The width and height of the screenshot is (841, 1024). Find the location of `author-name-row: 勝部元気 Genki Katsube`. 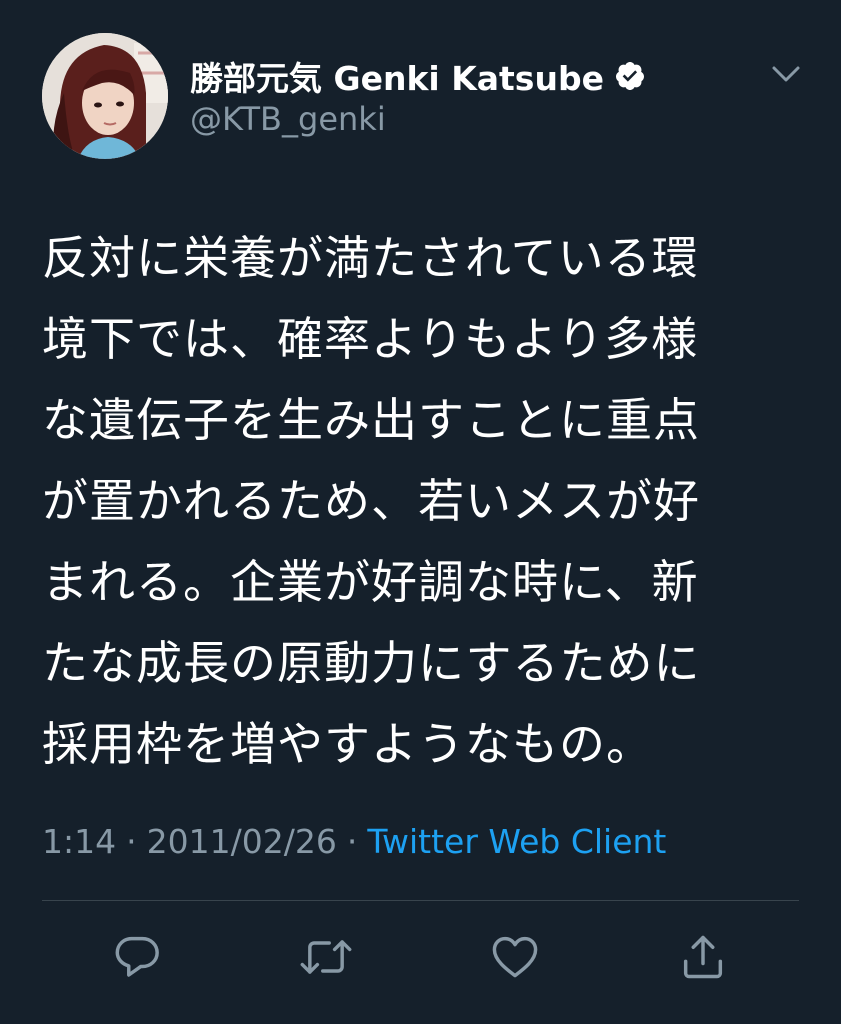

author-name-row: 勝部元気 Genki Katsube is located at coordinates (418, 76).